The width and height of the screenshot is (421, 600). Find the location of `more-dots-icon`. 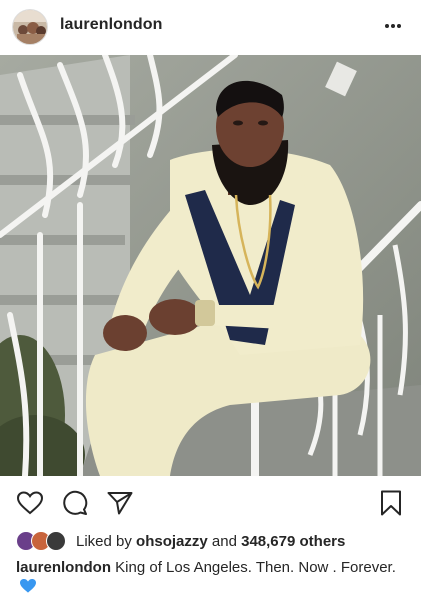

more-dots-icon is located at coordinates (393, 26).